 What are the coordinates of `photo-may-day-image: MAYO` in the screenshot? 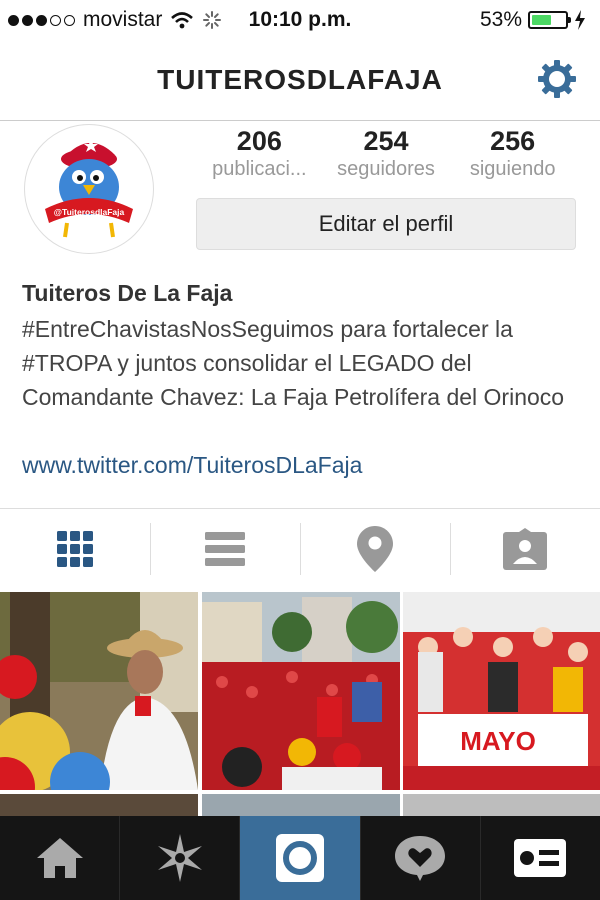 It's located at (501, 691).